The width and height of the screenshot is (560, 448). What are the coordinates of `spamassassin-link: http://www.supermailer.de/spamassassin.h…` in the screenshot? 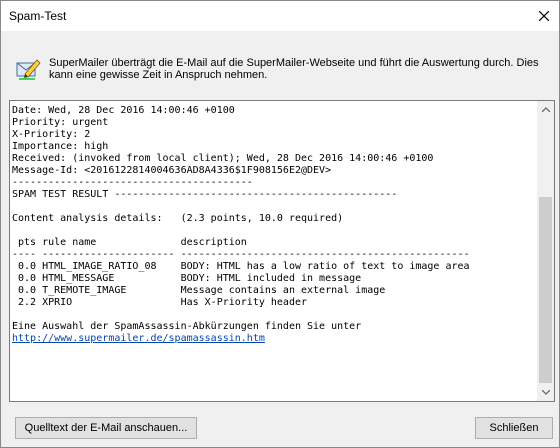 It's located at (138, 338).